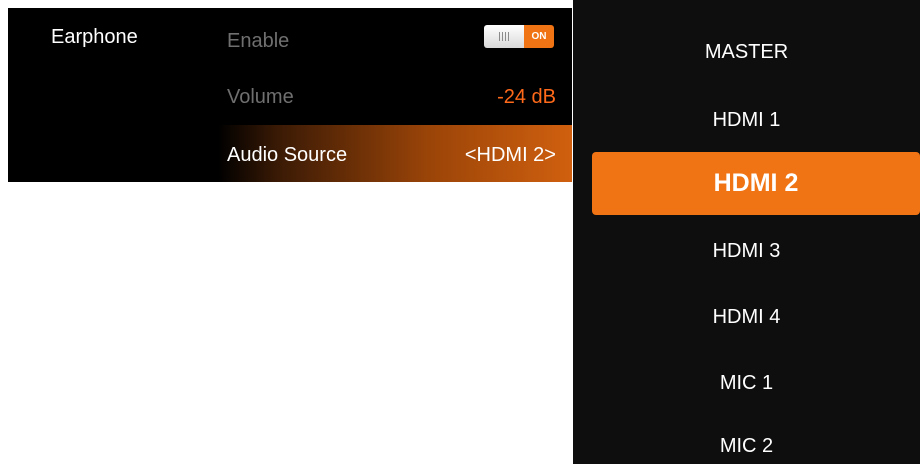  What do you see at coordinates (746, 52) in the screenshot?
I see `source-option-master: MASTER` at bounding box center [746, 52].